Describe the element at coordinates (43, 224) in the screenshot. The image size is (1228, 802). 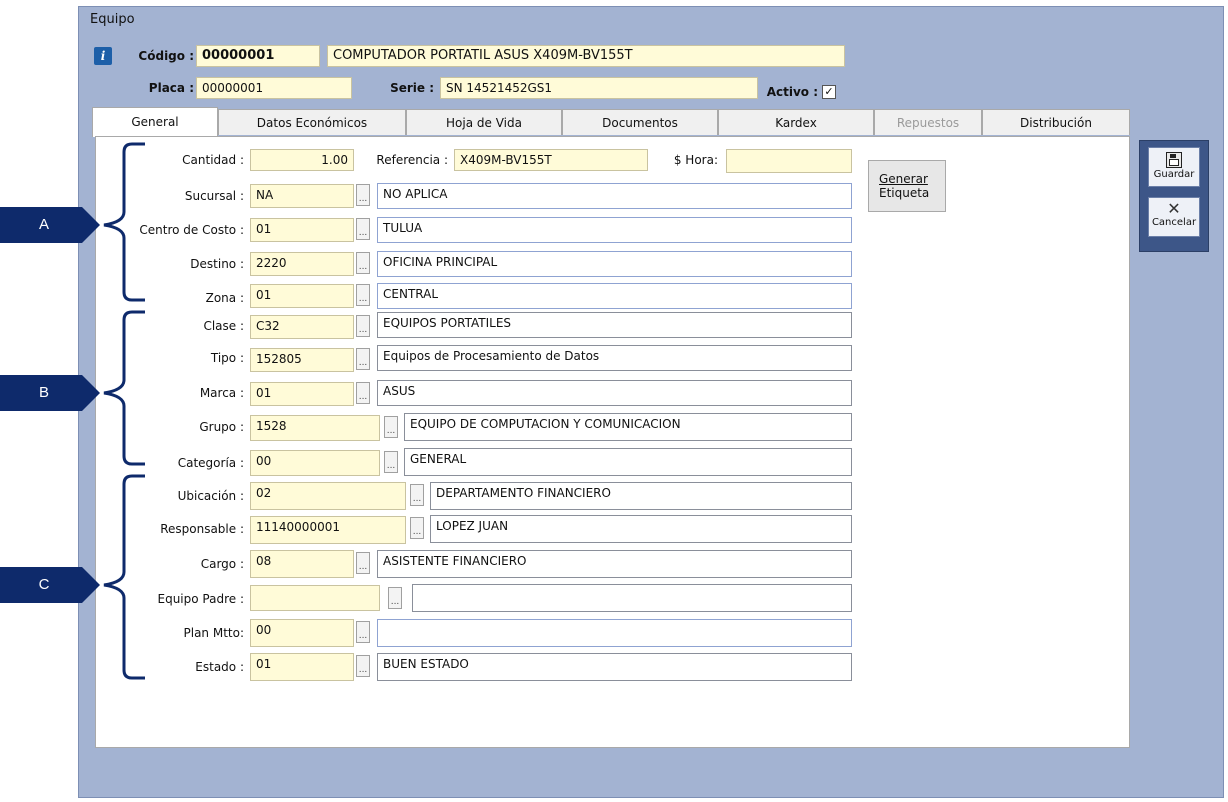
I see `marker-a: A` at that location.